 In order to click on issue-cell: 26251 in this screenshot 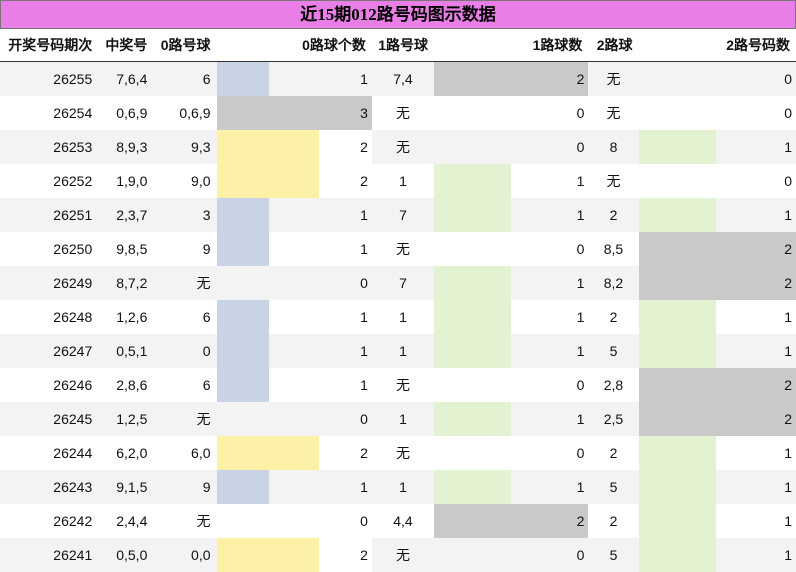, I will do `click(49, 215)`.